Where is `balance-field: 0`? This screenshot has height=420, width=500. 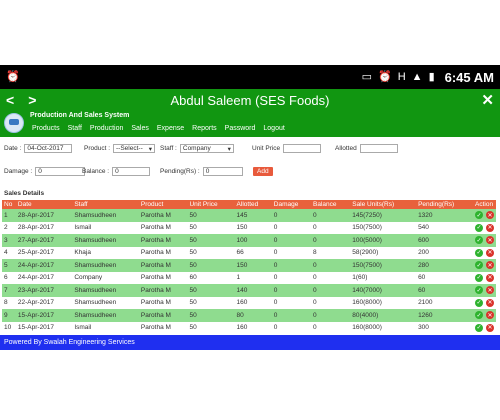
balance-field: 0 is located at coordinates (131, 171).